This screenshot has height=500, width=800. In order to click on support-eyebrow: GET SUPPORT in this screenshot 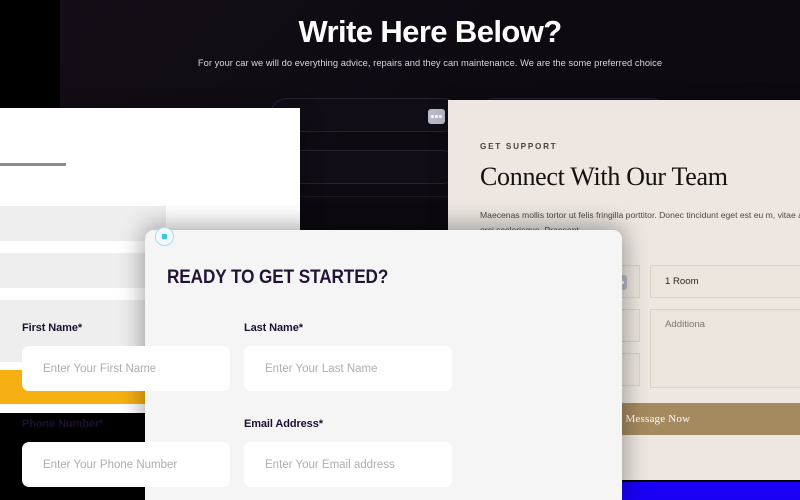, I will do `click(519, 146)`.